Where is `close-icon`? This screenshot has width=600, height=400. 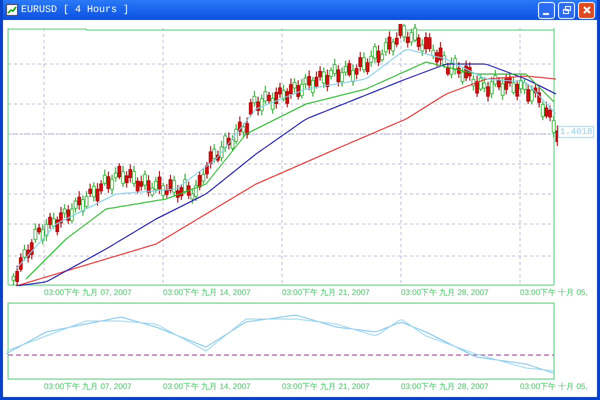
close-icon is located at coordinates (587, 10).